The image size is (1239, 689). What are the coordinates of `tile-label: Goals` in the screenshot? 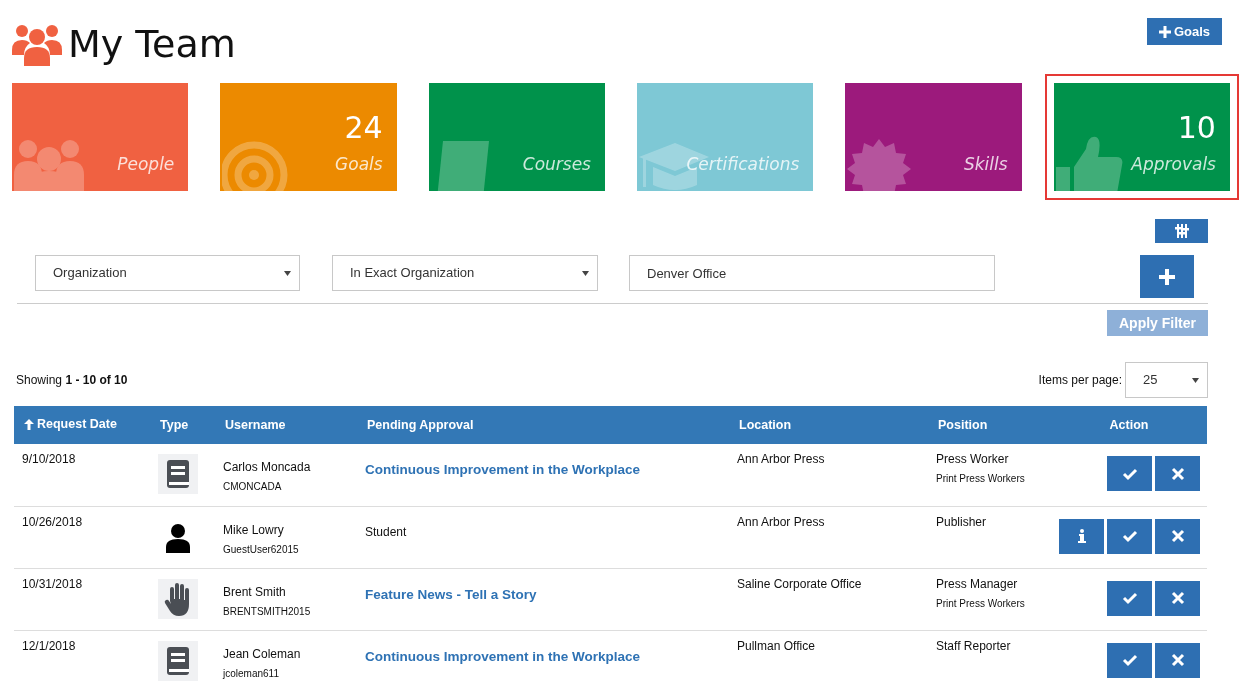 It's located at (359, 164).